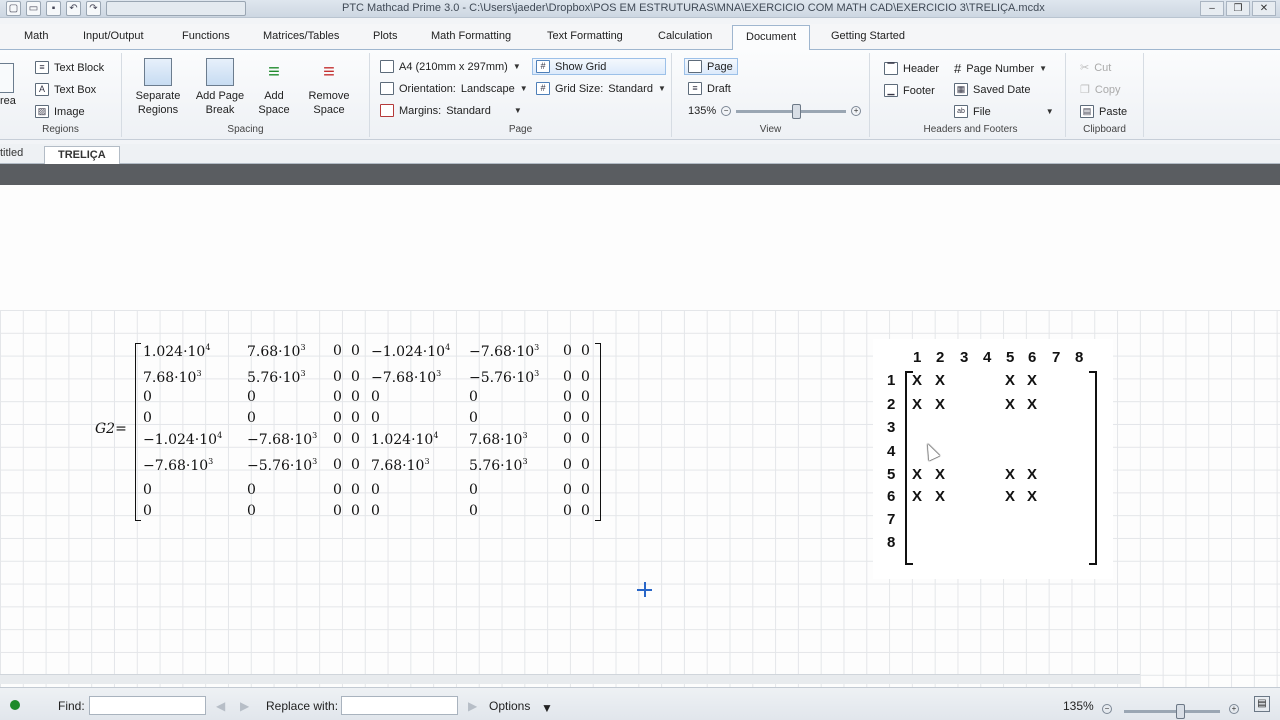  I want to click on draft-view-button: ≡ Draft, so click(709, 88).